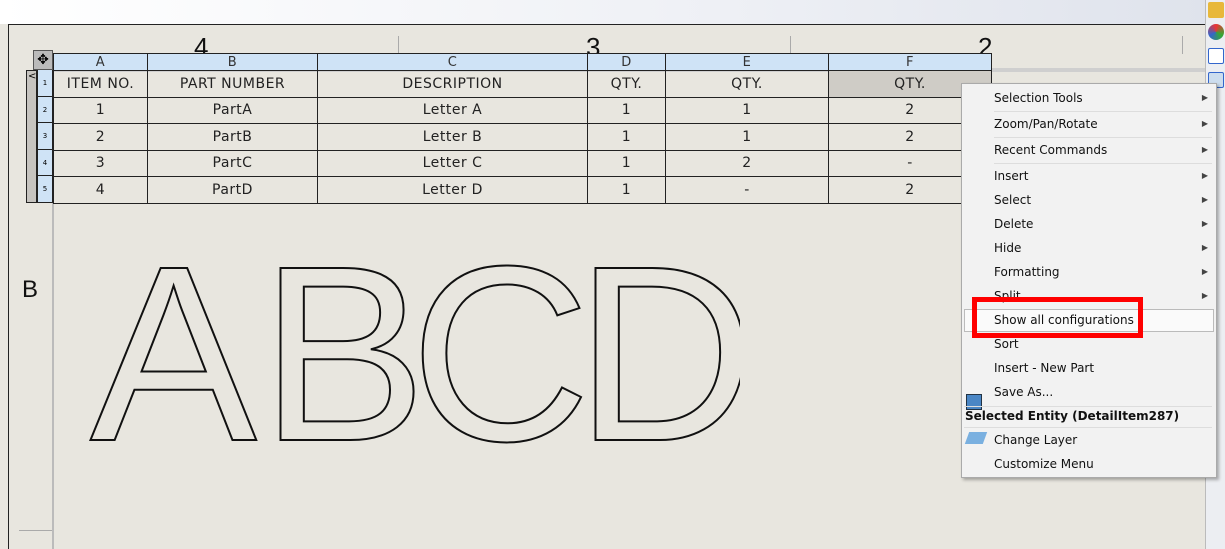 This screenshot has height=549, width=1225. What do you see at coordinates (1014, 224) in the screenshot?
I see `menu-item-label: Delete` at bounding box center [1014, 224].